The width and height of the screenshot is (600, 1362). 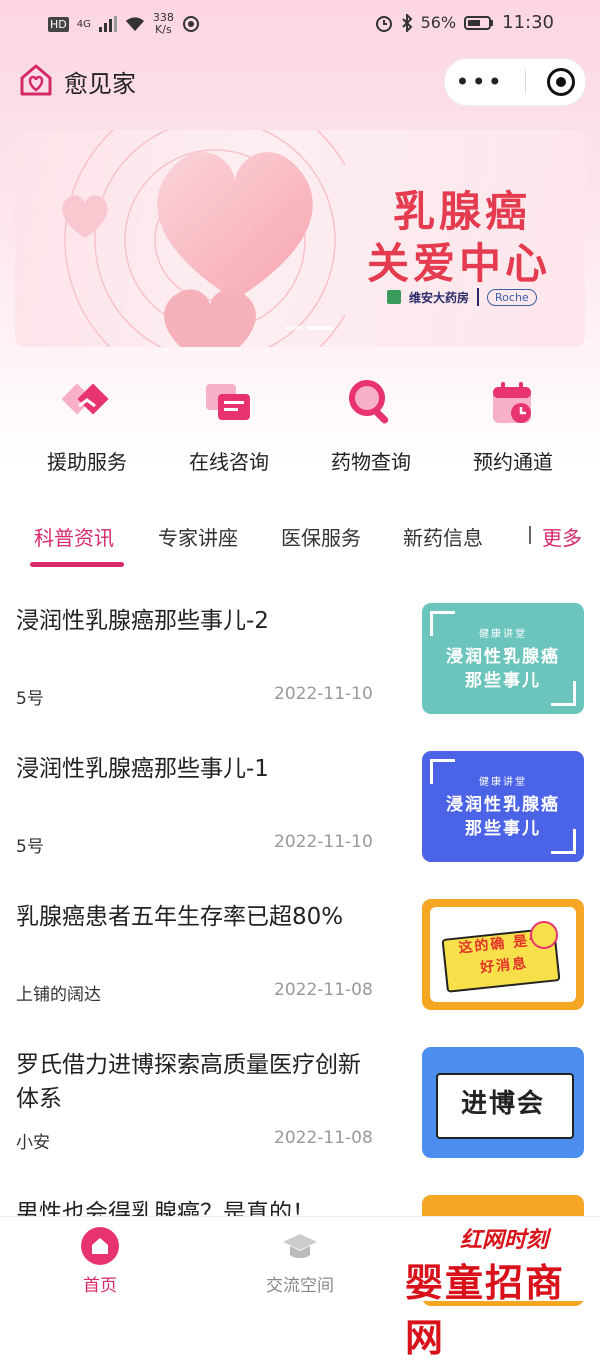 I want to click on battery-percent: 56%, so click(x=438, y=22).